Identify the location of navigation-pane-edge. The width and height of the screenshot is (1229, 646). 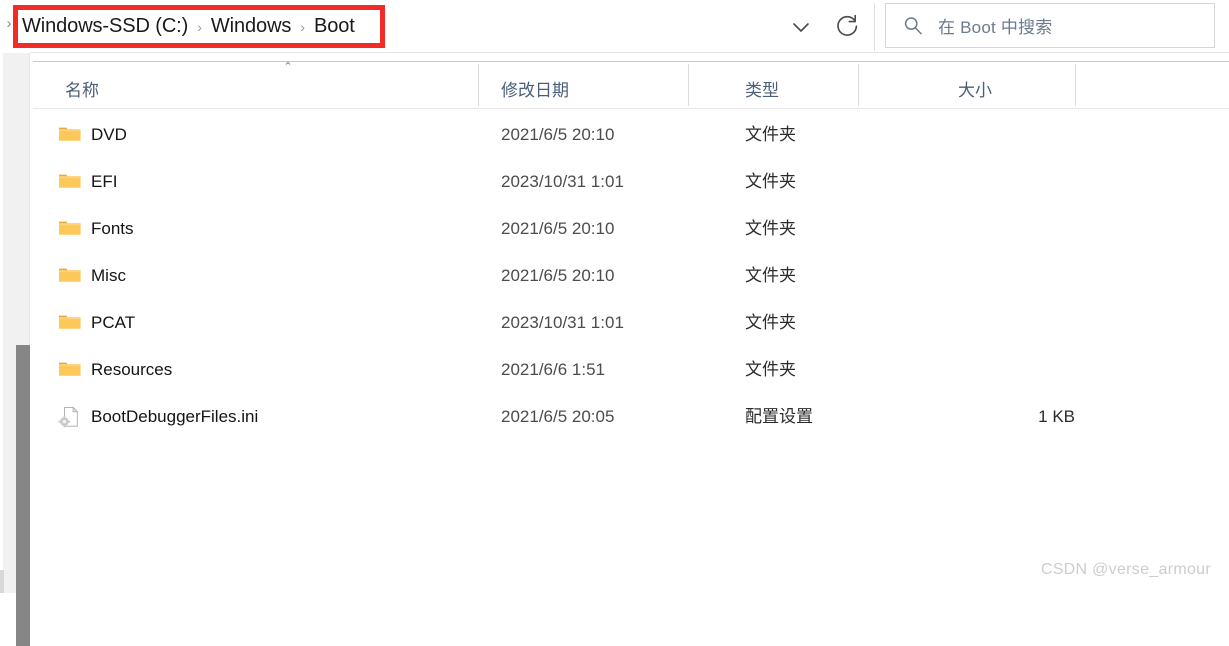
(1, 323).